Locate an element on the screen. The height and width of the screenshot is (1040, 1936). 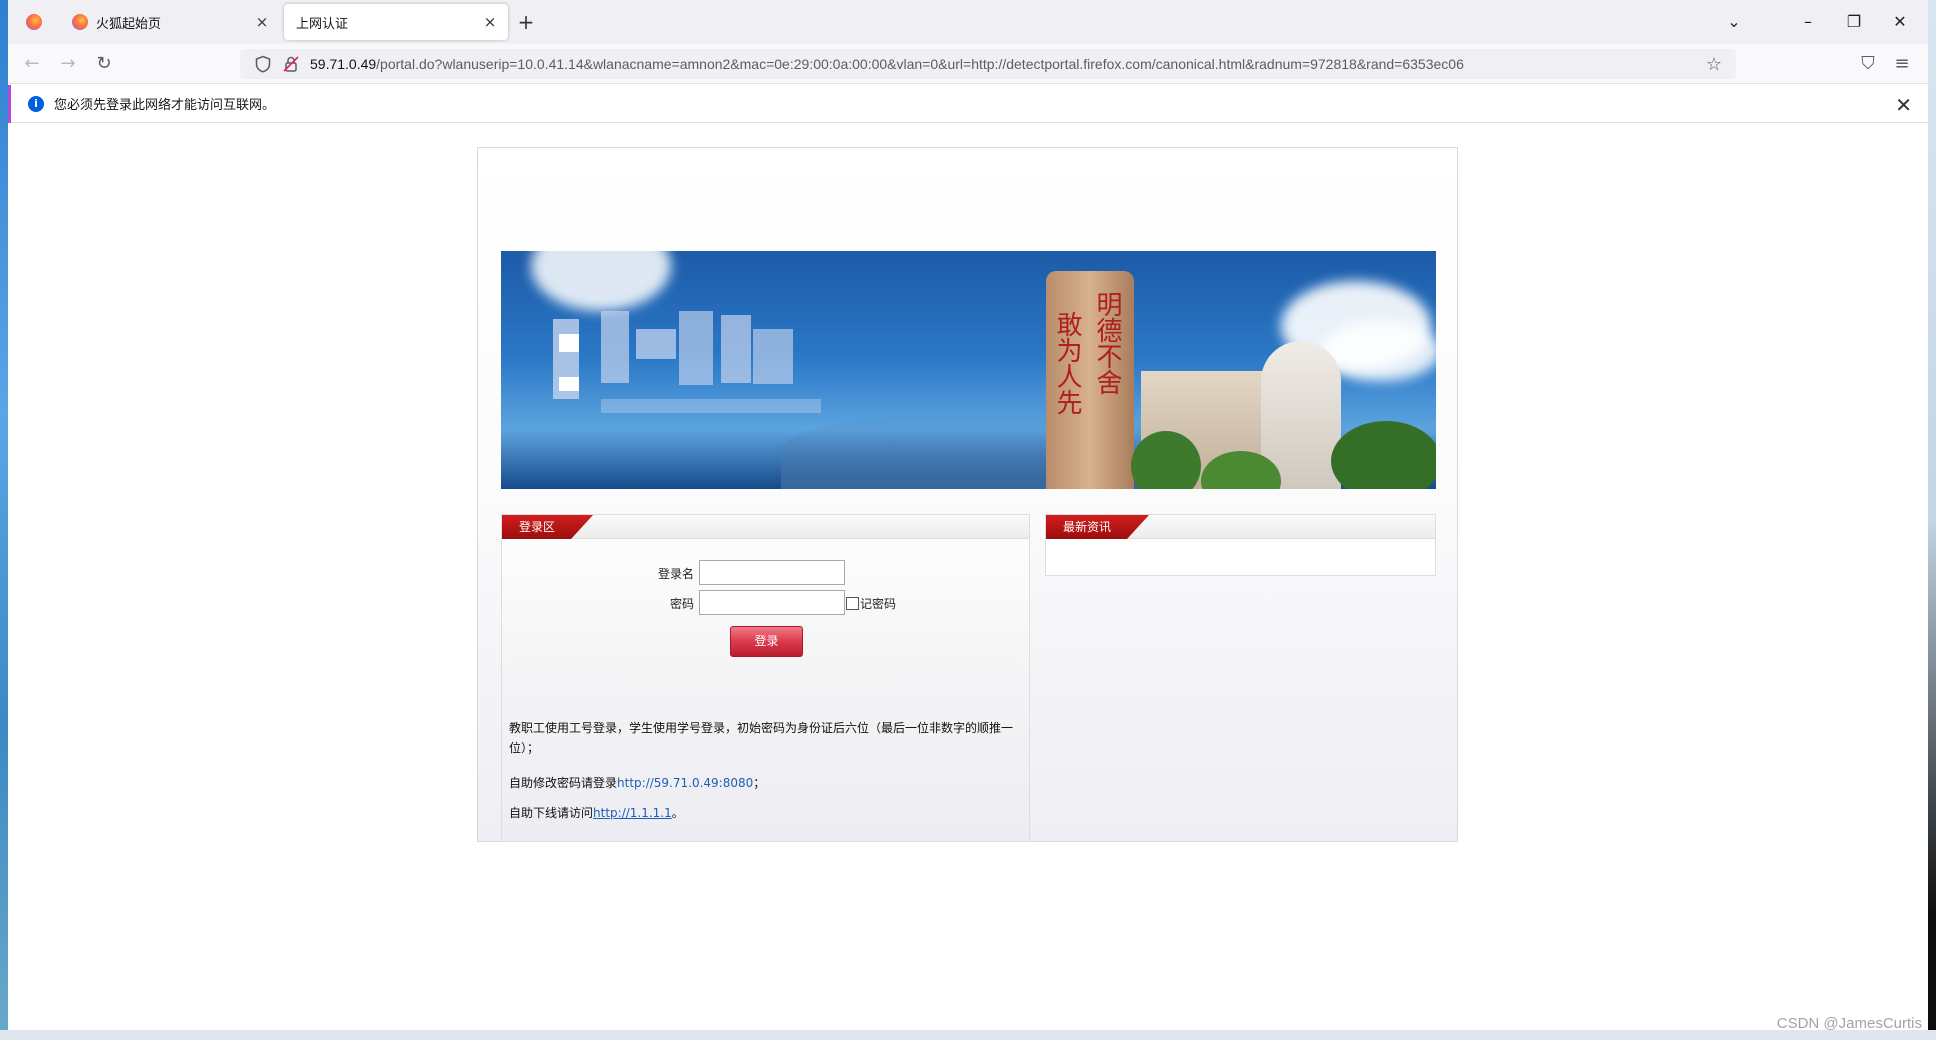
campus-banner-image: 敢为人先 明德不舍 is located at coordinates (968, 370).